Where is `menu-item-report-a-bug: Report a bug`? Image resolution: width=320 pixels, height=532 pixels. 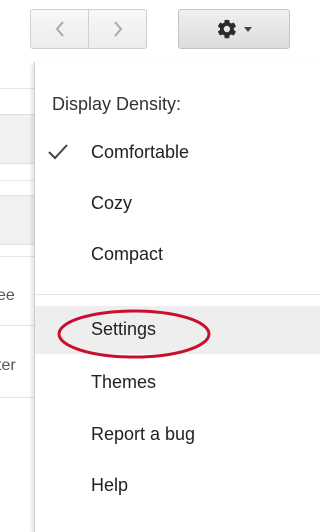
menu-item-report-a-bug: Report a bug is located at coordinates (177, 435).